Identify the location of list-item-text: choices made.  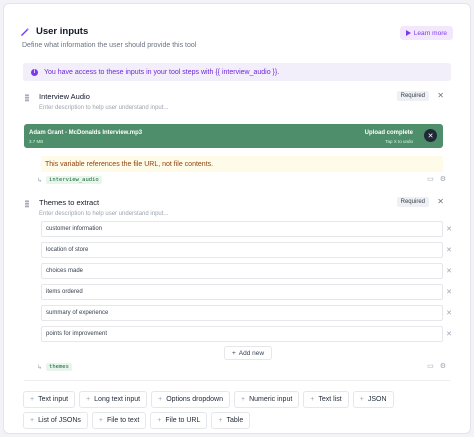
(65, 271).